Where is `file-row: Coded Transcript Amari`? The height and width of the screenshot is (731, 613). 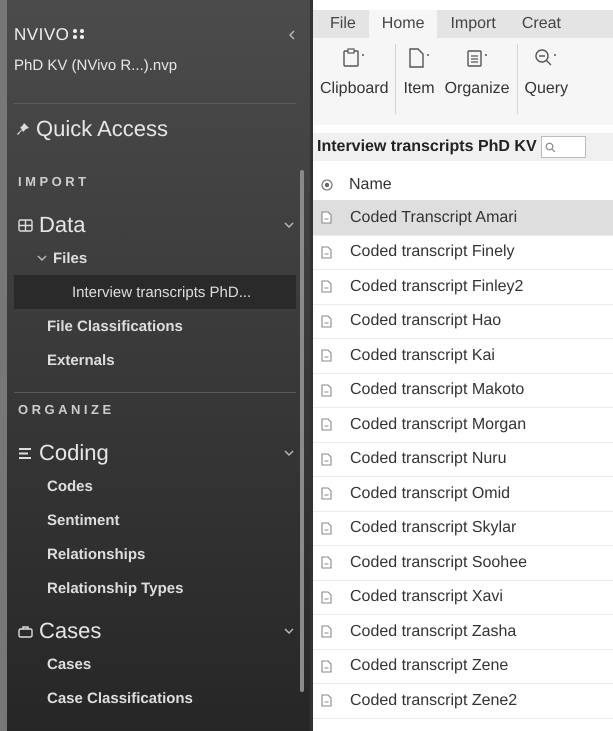 file-row: Coded Transcript Amari is located at coordinates (463, 218).